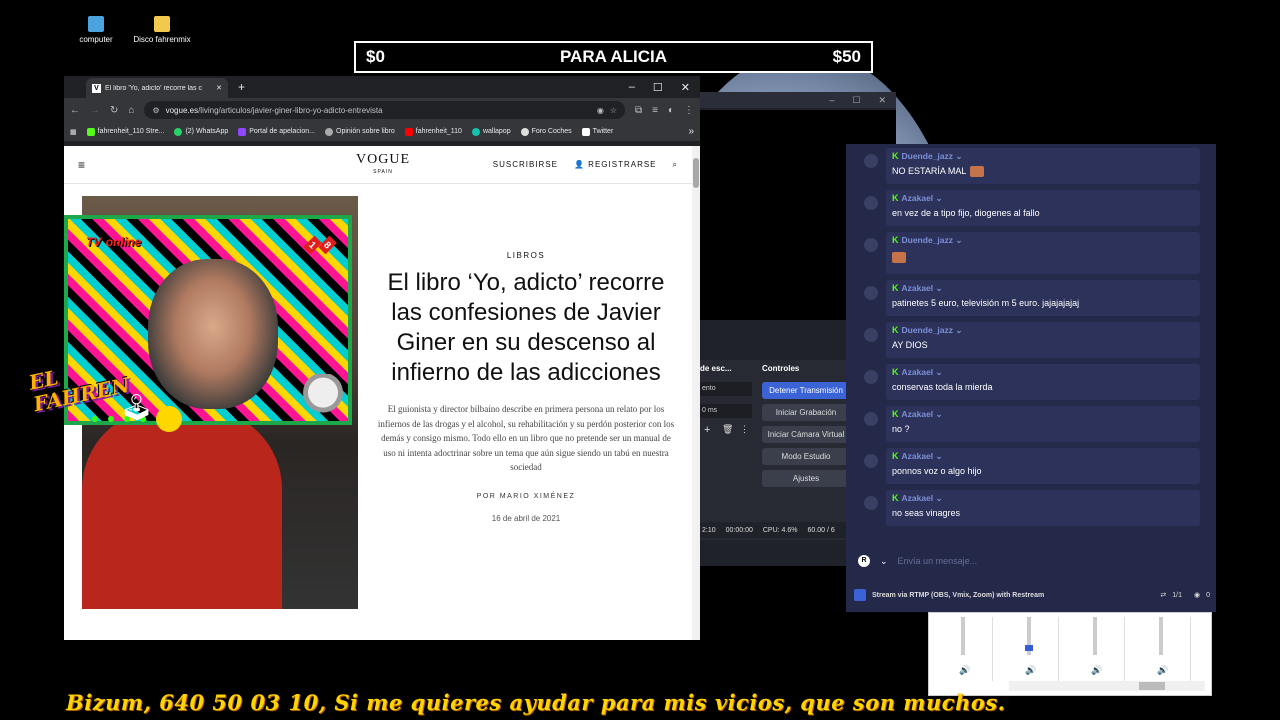  I want to click on close-tab-icon: ✕, so click(219, 88).